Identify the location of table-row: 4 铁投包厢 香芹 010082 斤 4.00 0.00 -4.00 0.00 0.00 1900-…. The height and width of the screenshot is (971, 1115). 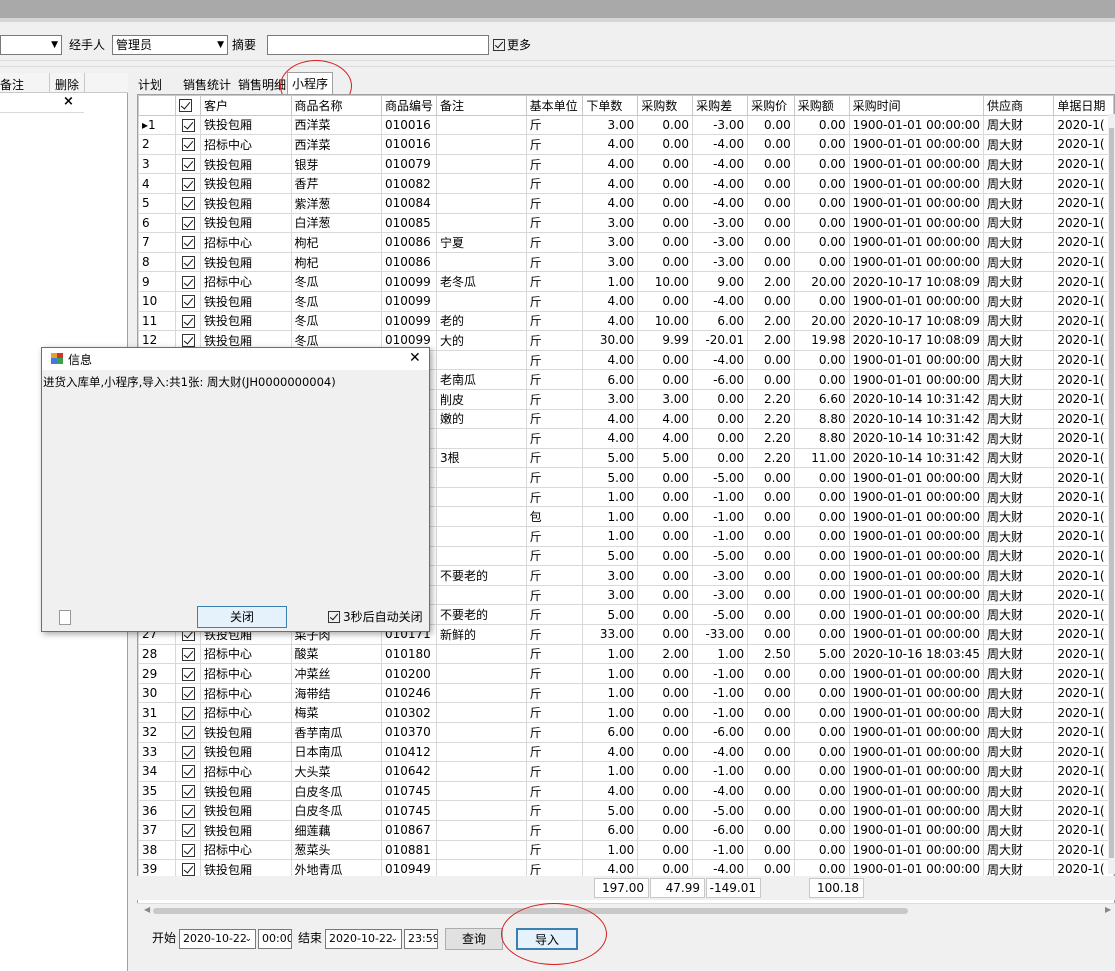
(626, 183).